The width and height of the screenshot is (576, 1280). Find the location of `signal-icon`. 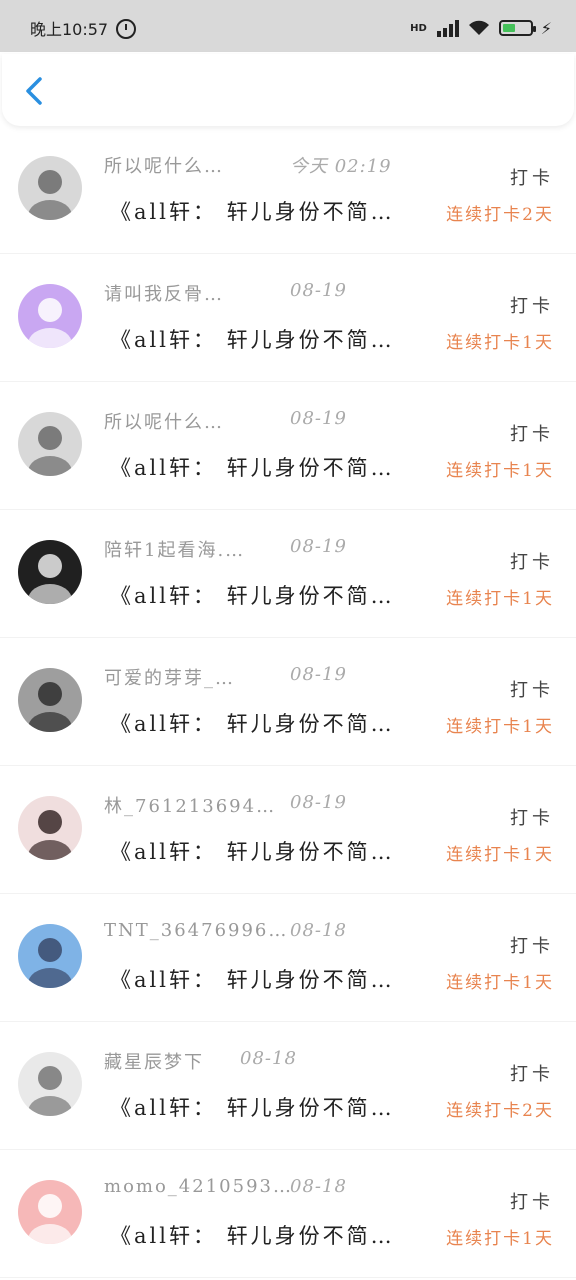

signal-icon is located at coordinates (447, 28).